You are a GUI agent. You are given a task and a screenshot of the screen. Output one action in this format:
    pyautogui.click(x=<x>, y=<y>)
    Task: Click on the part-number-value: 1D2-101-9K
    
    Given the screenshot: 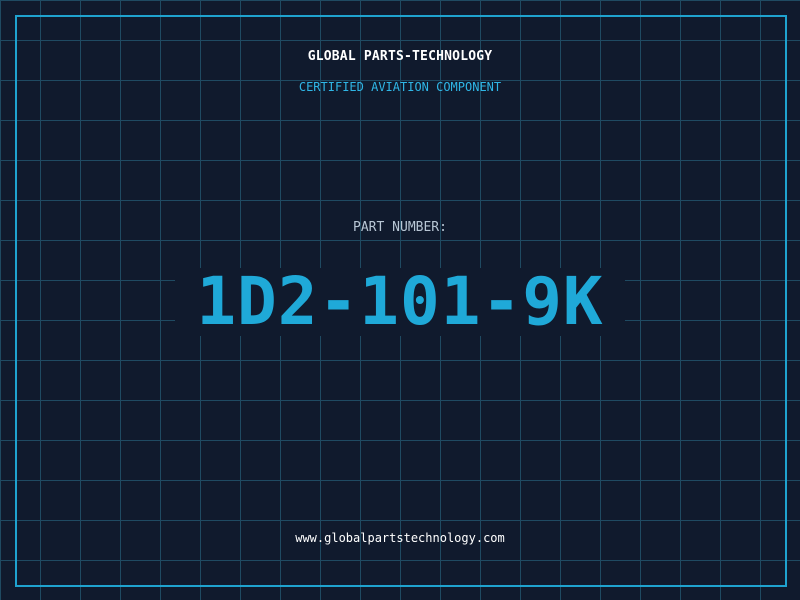 What is the action you would take?
    pyautogui.click(x=400, y=301)
    